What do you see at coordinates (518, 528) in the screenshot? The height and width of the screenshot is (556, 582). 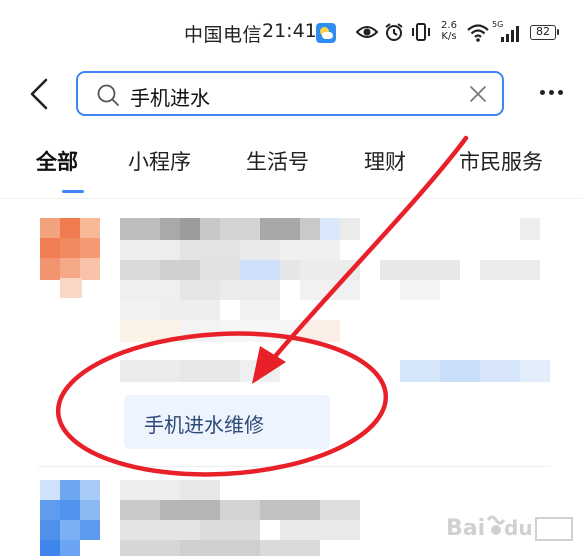 I see `svg-text: du` at bounding box center [518, 528].